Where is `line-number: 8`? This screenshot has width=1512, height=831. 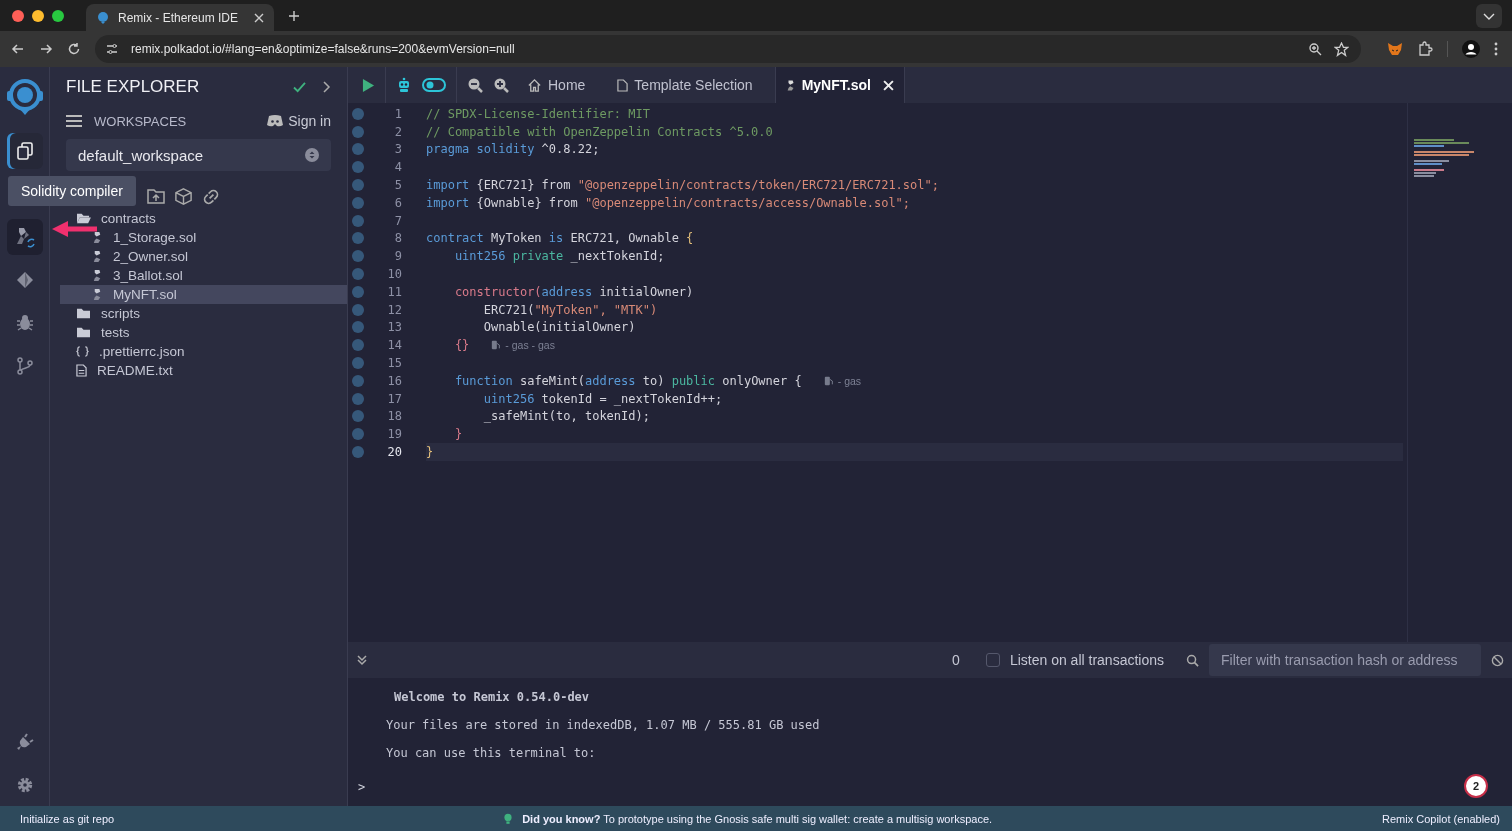 line-number: 8 is located at coordinates (397, 238).